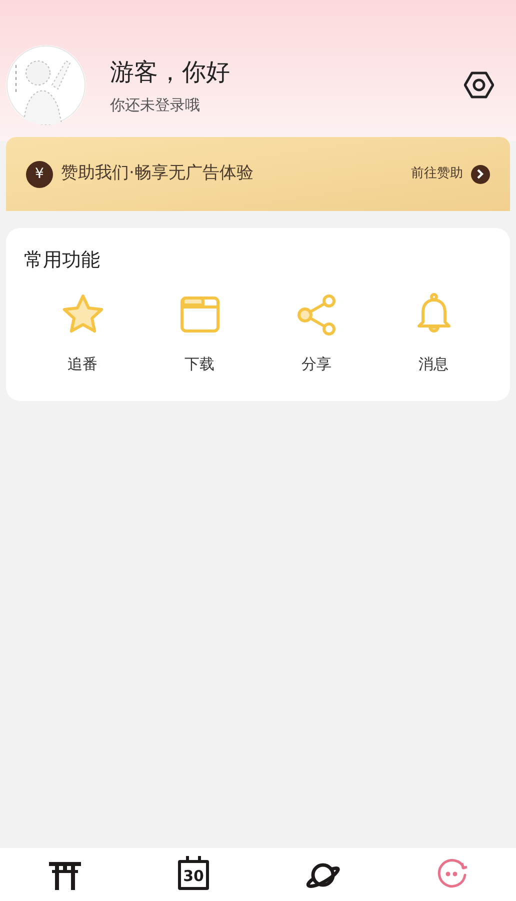  What do you see at coordinates (39, 174) in the screenshot?
I see `yuan-icon: ¥` at bounding box center [39, 174].